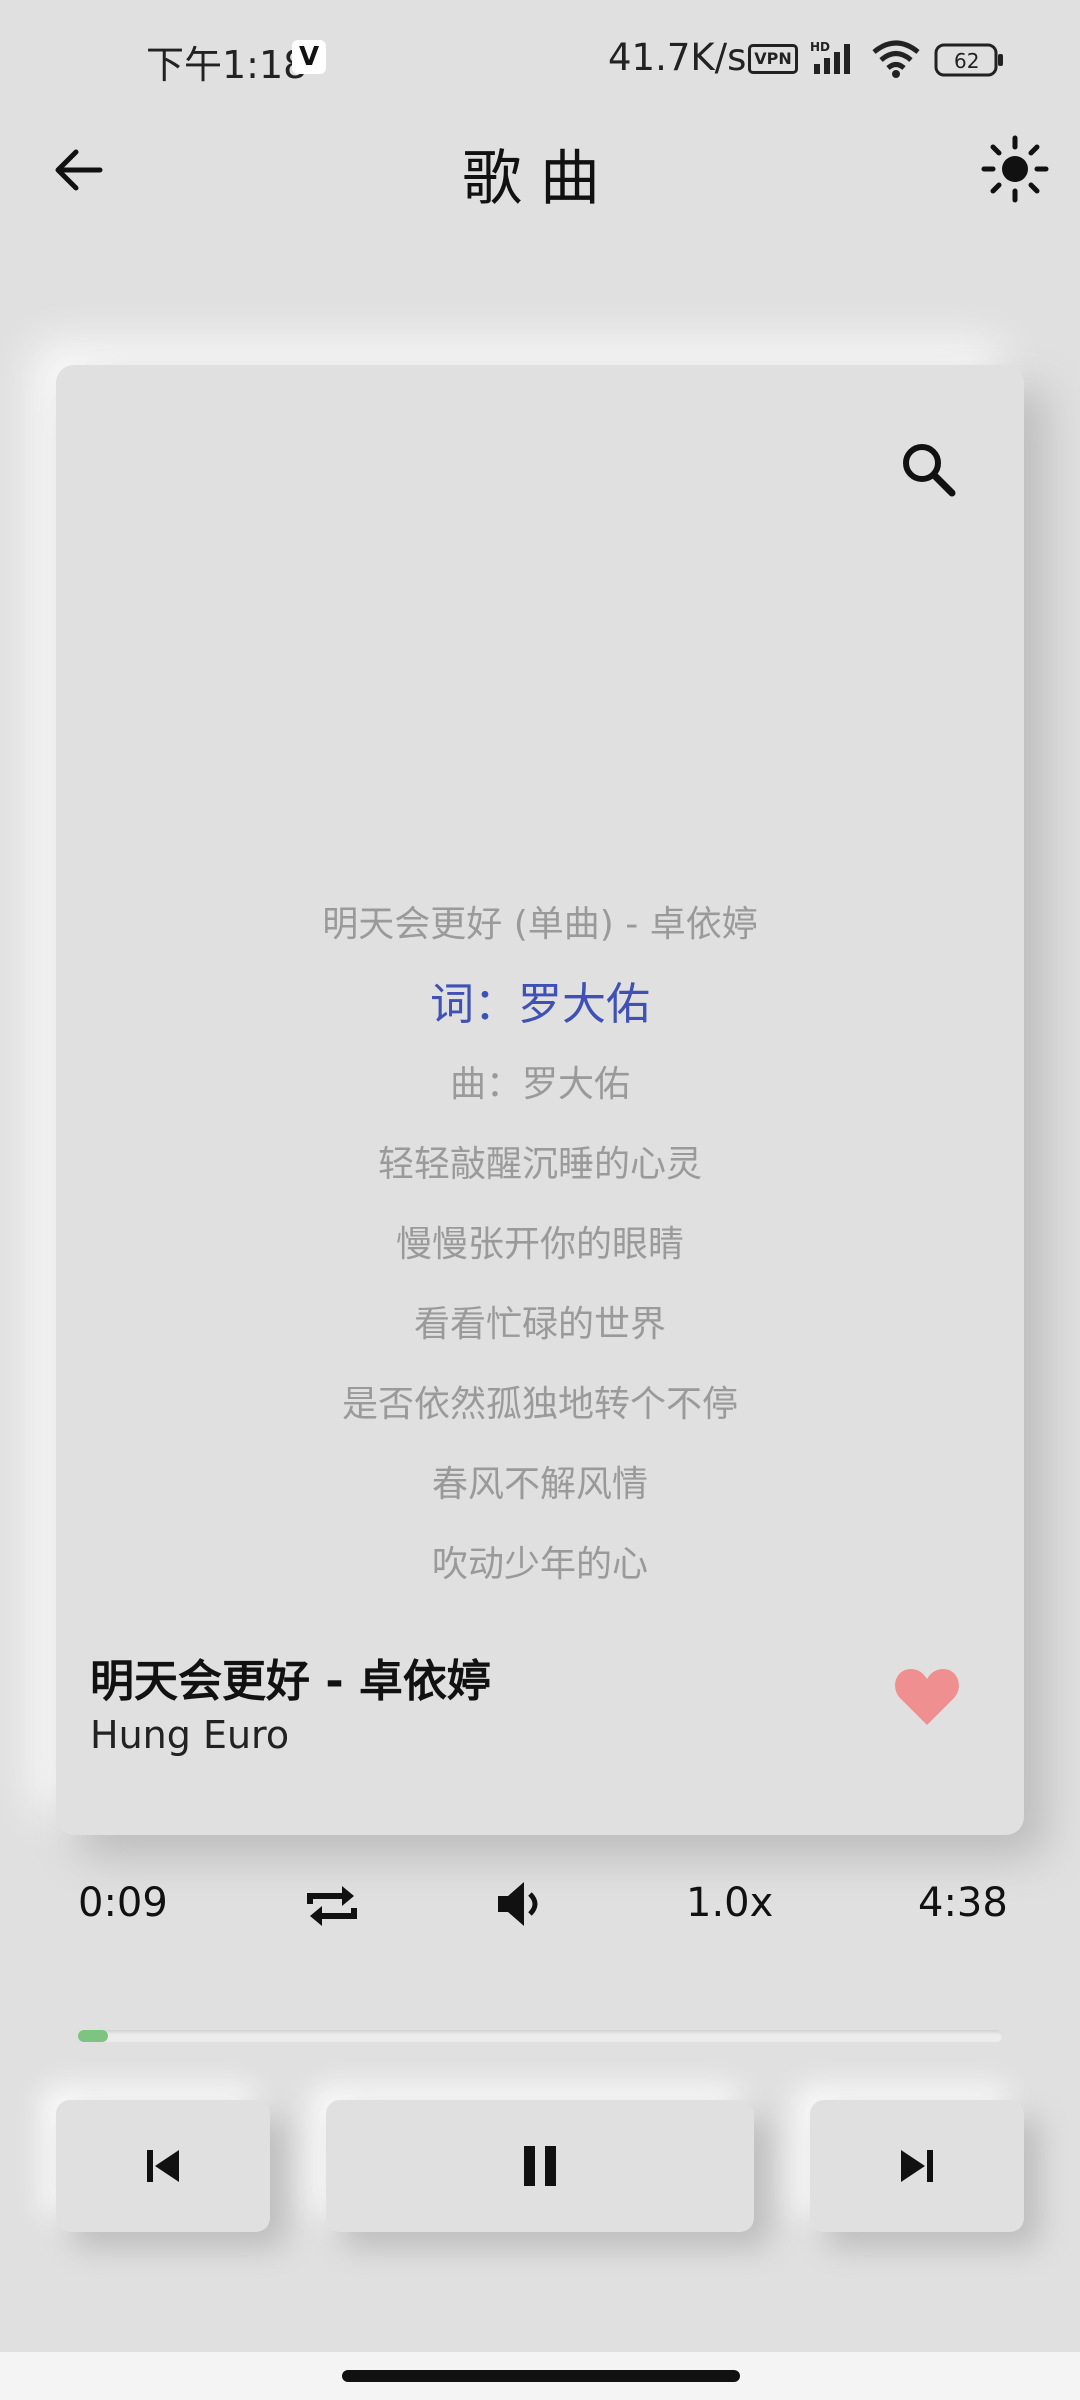 Image resolution: width=1080 pixels, height=2400 pixels. I want to click on track-artist: Hung Euro, so click(190, 1735).